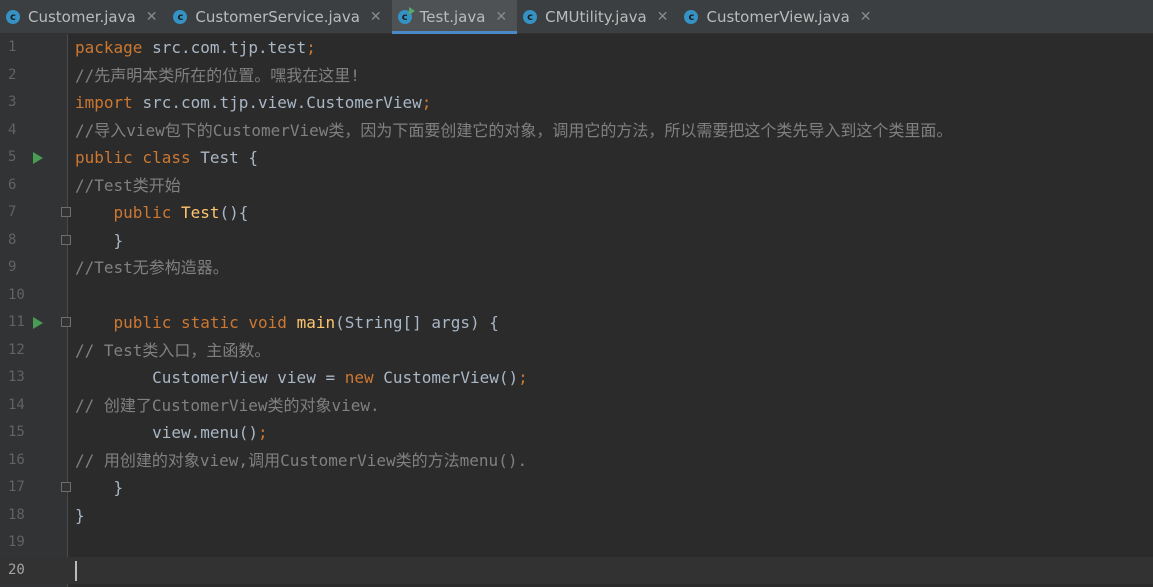 The width and height of the screenshot is (1153, 587). I want to click on code-text: //Test无参构造器。, so click(152, 268).